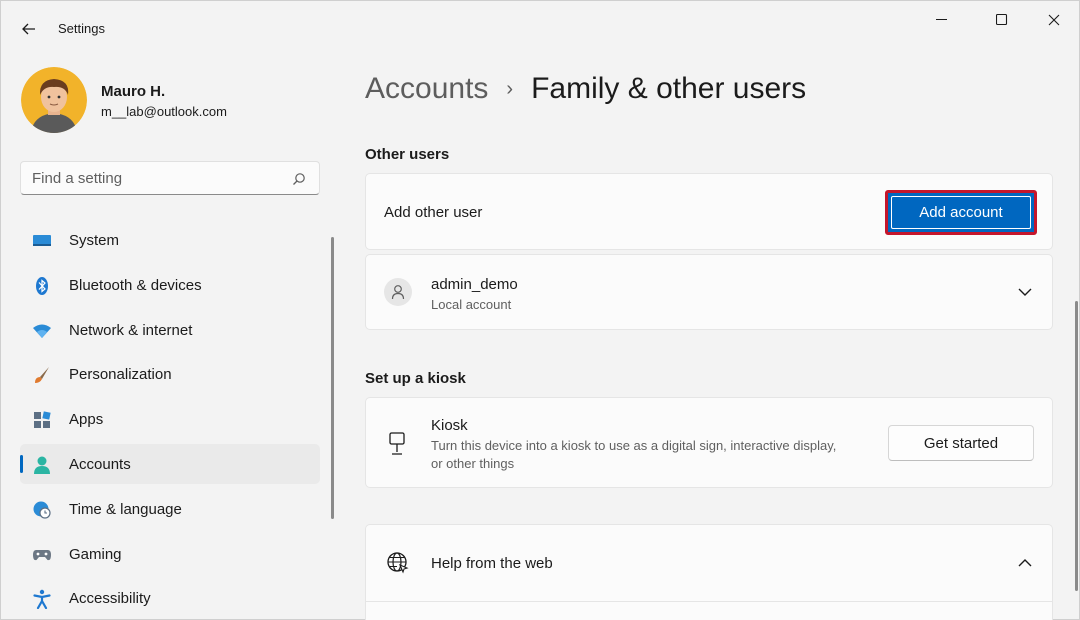 Image resolution: width=1080 pixels, height=620 pixels. I want to click on clock-globe-icon, so click(42, 510).